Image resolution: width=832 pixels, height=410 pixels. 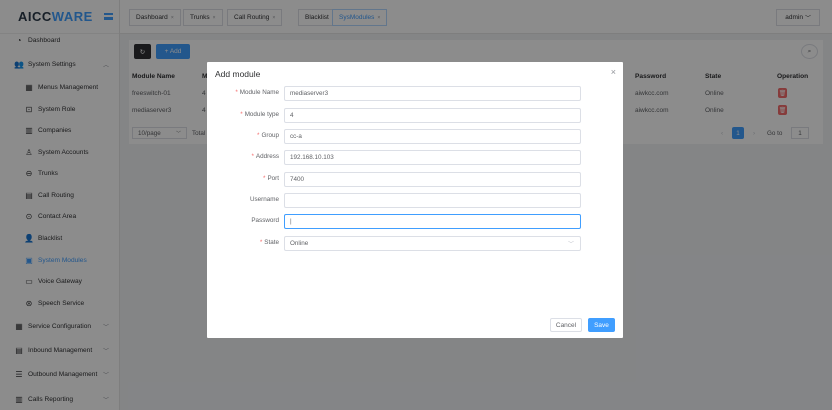 I want to click on form-row-username: Username, so click(x=415, y=200).